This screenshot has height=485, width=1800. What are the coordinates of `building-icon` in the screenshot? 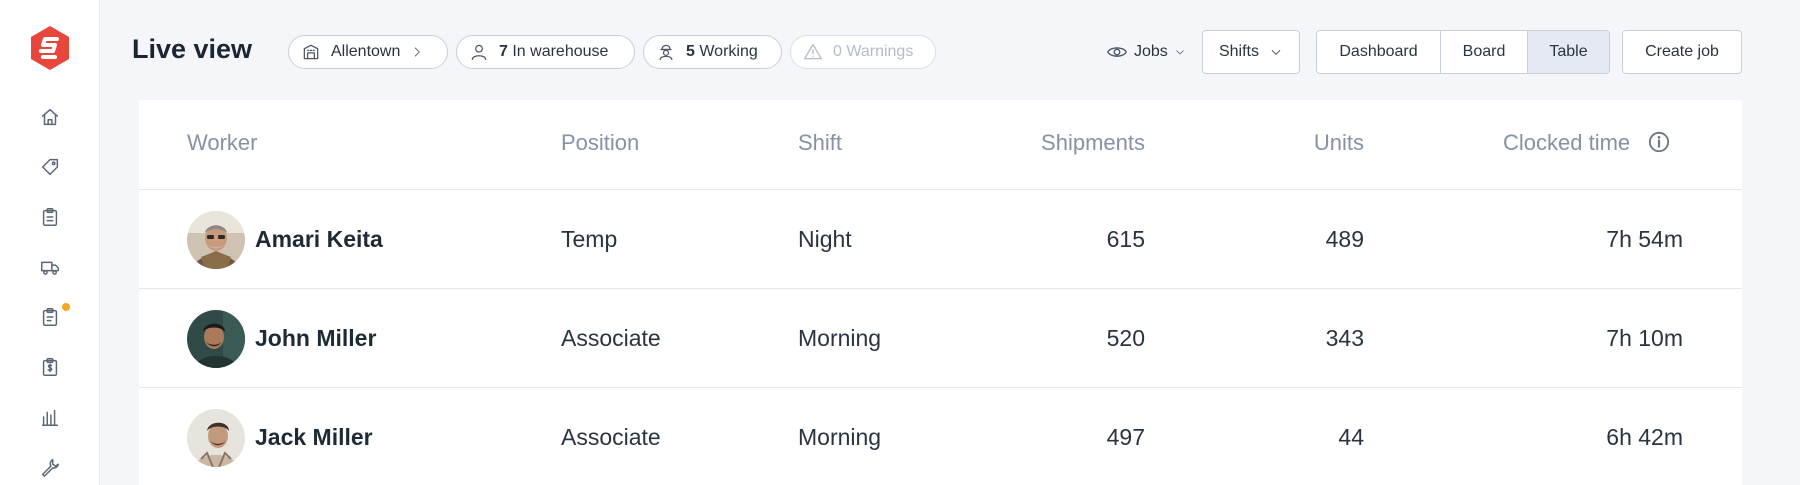 It's located at (311, 52).